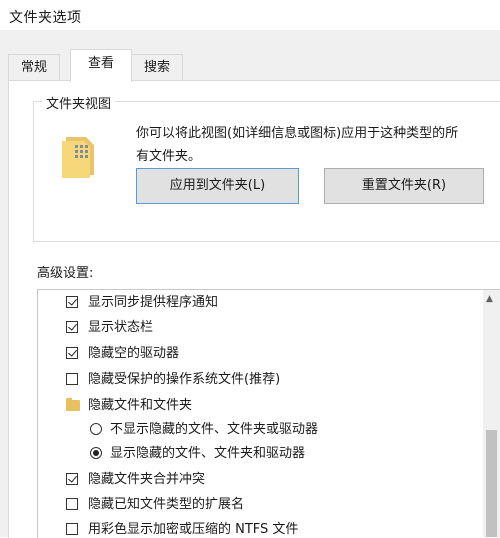  What do you see at coordinates (73, 404) in the screenshot?
I see `folder-icon` at bounding box center [73, 404].